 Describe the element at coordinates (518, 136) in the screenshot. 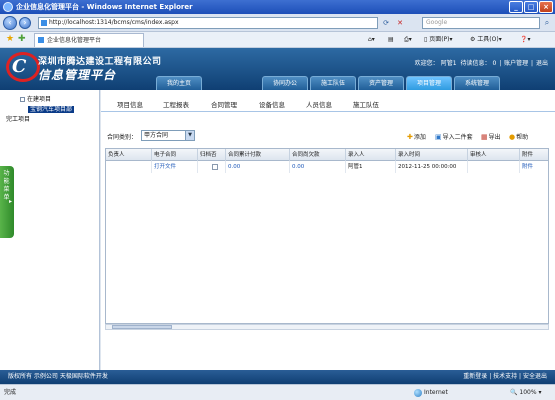

I see `help-button: ●帮助` at that location.